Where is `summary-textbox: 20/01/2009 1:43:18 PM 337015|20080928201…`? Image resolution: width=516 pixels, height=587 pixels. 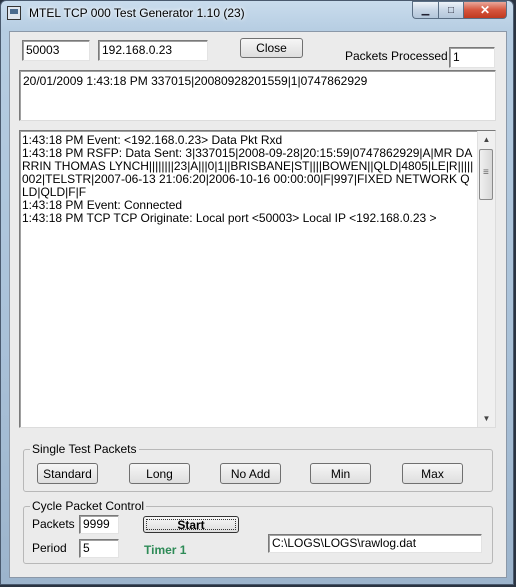 summary-textbox: 20/01/2009 1:43:18 PM 337015|20080928201… is located at coordinates (257, 95).